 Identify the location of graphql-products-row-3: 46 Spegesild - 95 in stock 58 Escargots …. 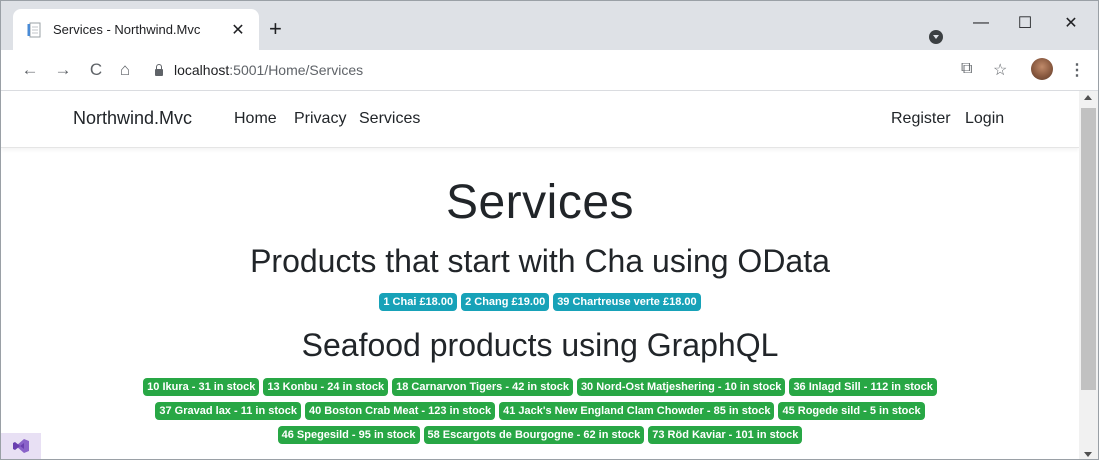
(540, 435).